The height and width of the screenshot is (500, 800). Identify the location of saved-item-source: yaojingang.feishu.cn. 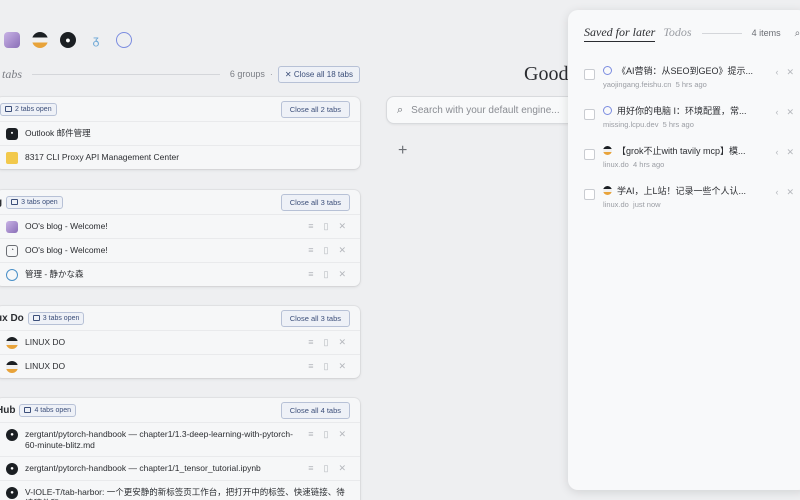
(637, 84).